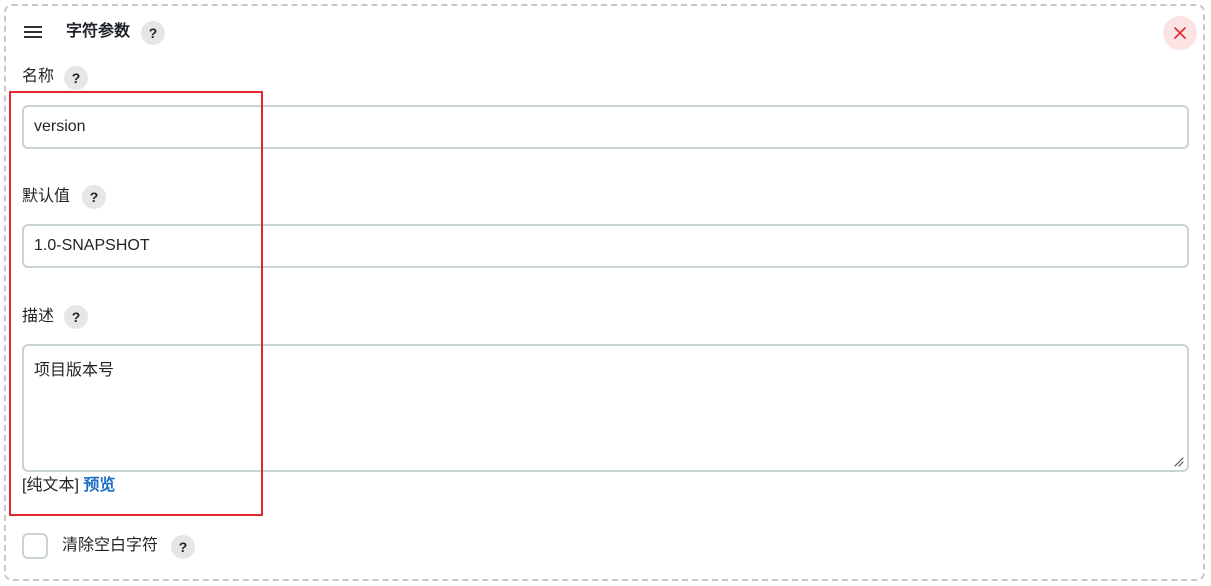 The height and width of the screenshot is (586, 1211). I want to click on name-label: 名称, so click(38, 76).